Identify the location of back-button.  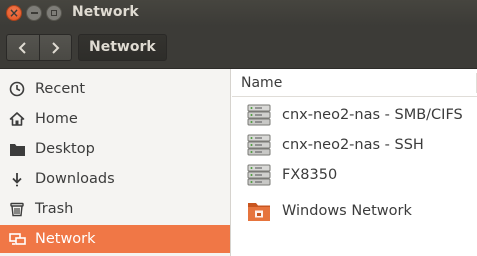
(23, 47).